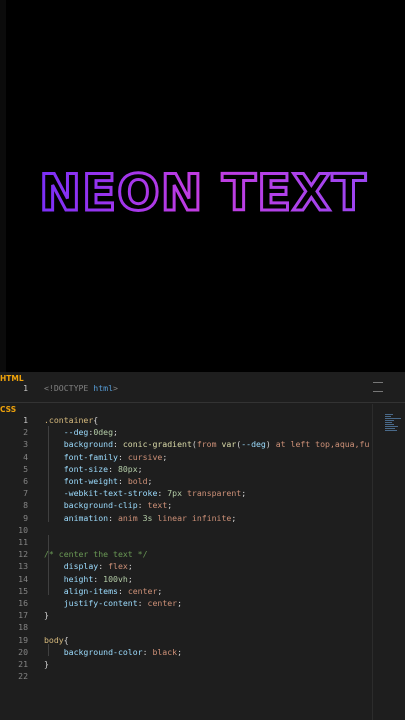 This screenshot has width=405, height=720. What do you see at coordinates (76, 432) in the screenshot?
I see `code-token: --deg` at bounding box center [76, 432].